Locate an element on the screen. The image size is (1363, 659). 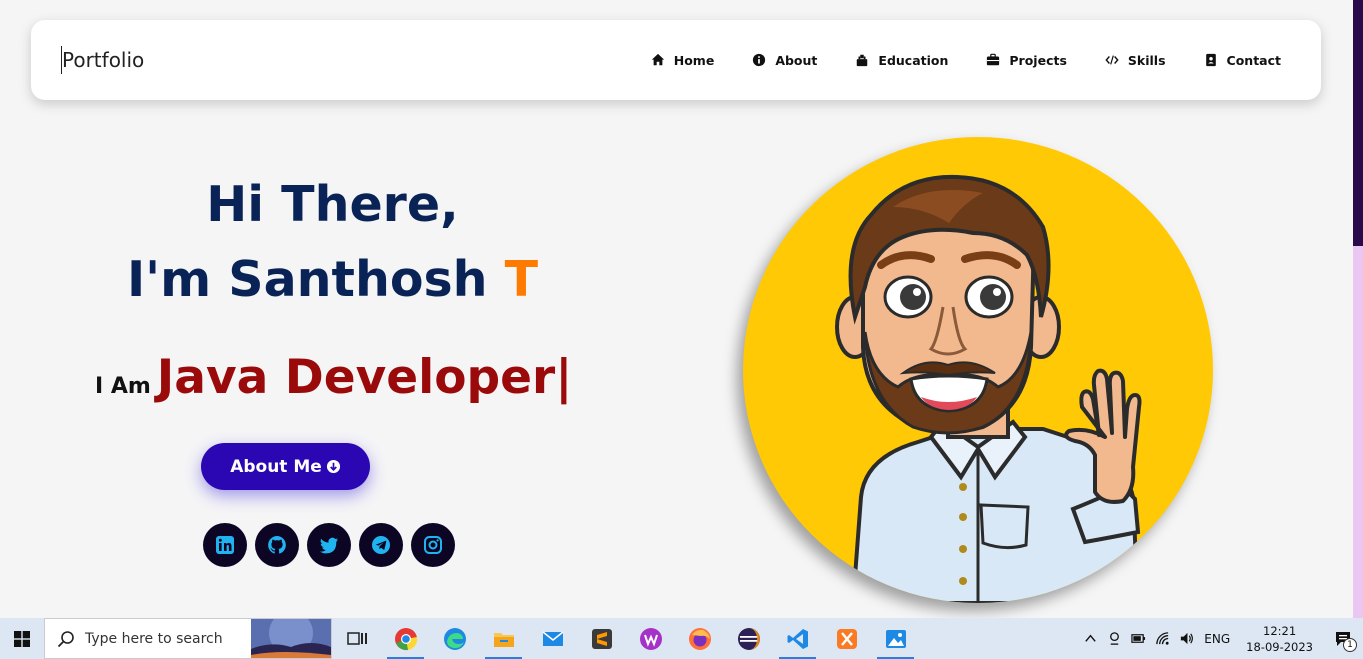
taskbar-edge is located at coordinates (454, 638).